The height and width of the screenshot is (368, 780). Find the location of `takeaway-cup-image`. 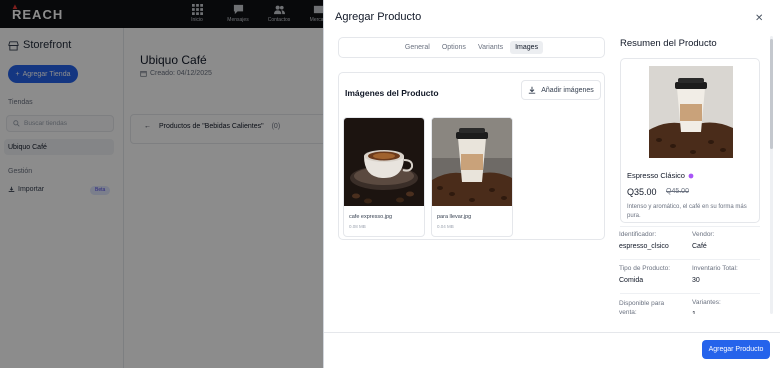

takeaway-cup-image is located at coordinates (472, 162).